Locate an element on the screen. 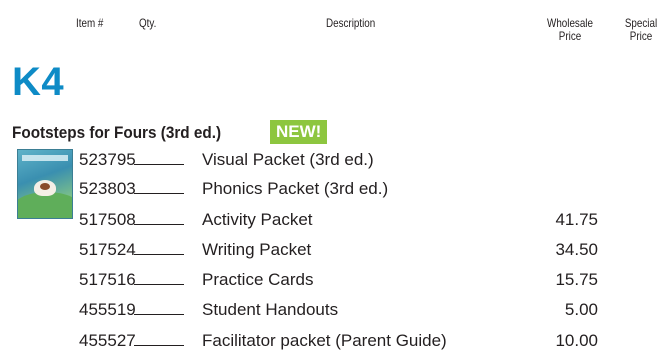 This screenshot has width=670, height=356. new-badge: NEW! is located at coordinates (299, 132).